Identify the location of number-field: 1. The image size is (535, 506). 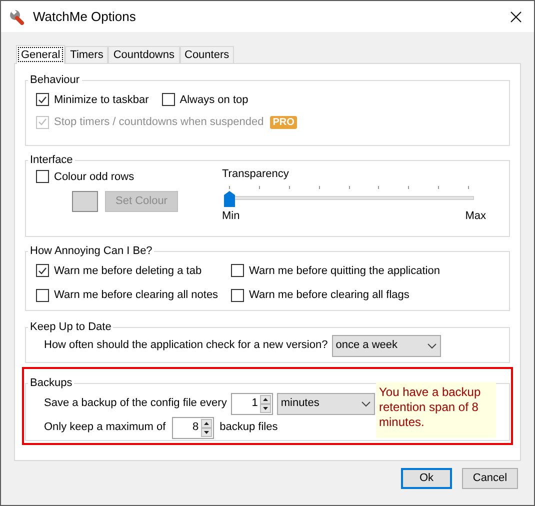
(251, 403).